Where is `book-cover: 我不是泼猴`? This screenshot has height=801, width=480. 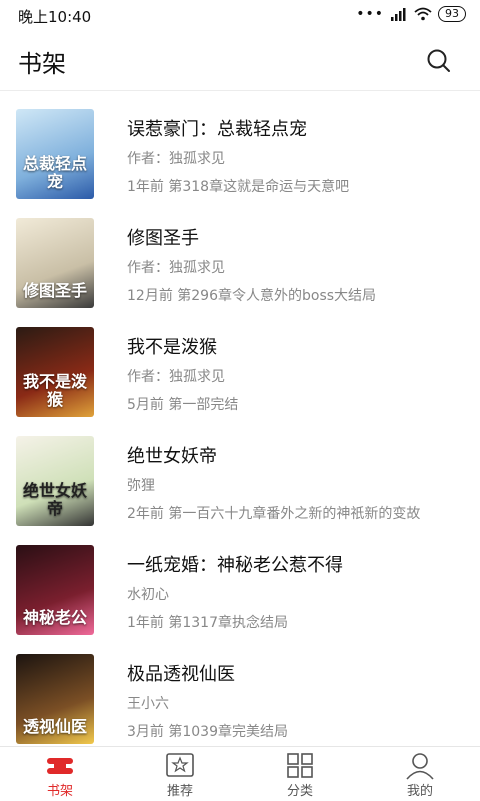 book-cover: 我不是泼猴 is located at coordinates (55, 372).